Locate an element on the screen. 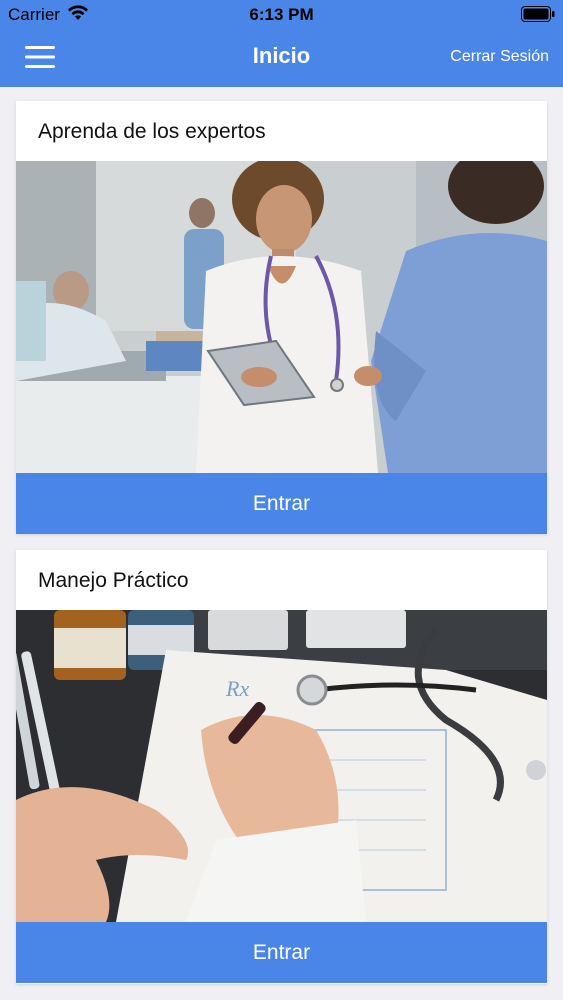  navigation-bar: Inicio Cerrar Sesión is located at coordinates (281, 58).